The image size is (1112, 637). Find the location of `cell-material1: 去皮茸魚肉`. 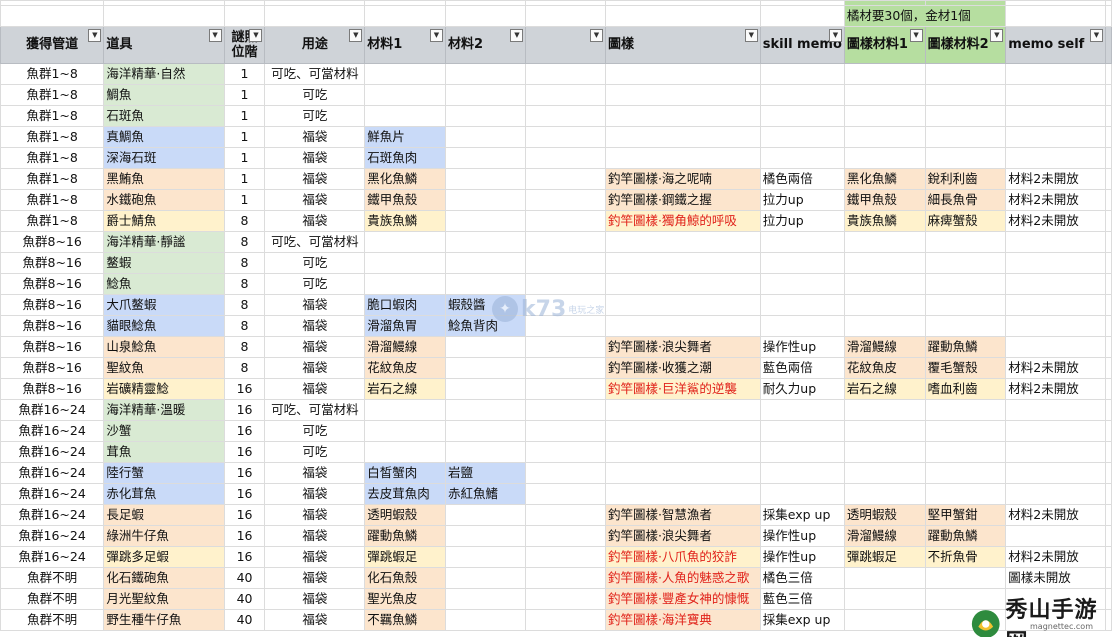

cell-material1: 去皮茸魚肉 is located at coordinates (405, 494).